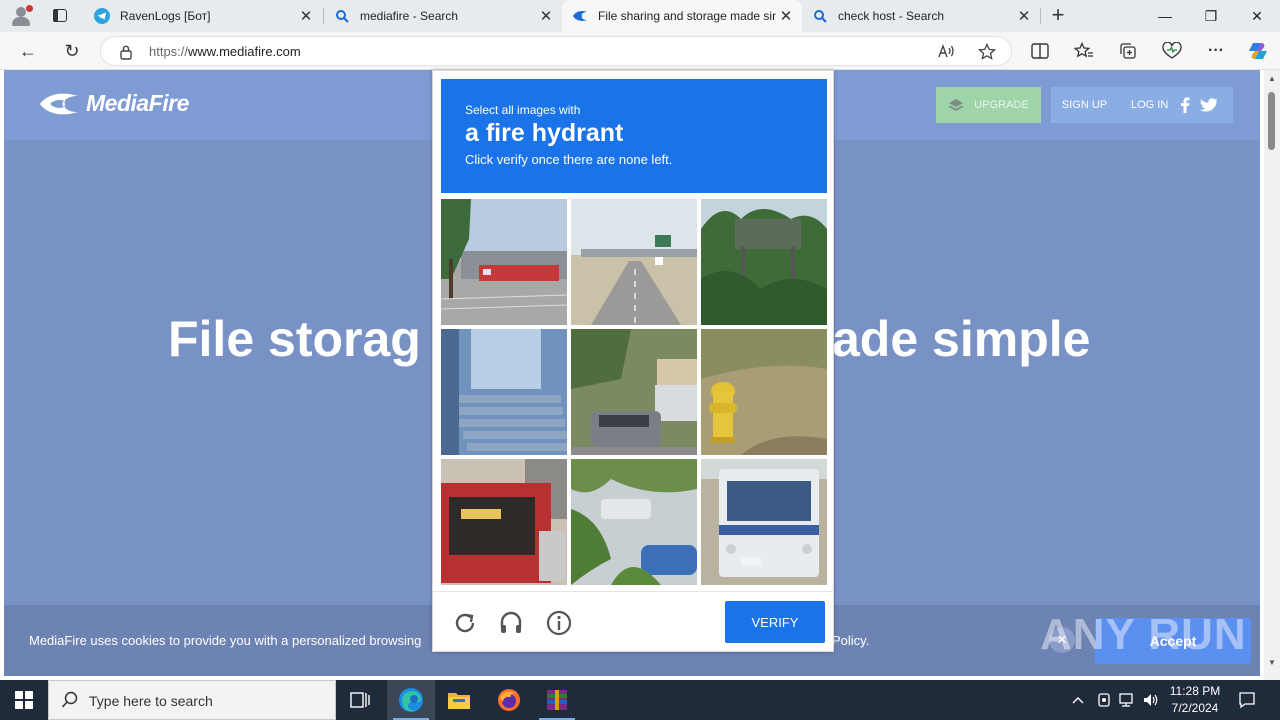 The height and width of the screenshot is (720, 1280). I want to click on clock-time: 11:28 PM, so click(1195, 691).